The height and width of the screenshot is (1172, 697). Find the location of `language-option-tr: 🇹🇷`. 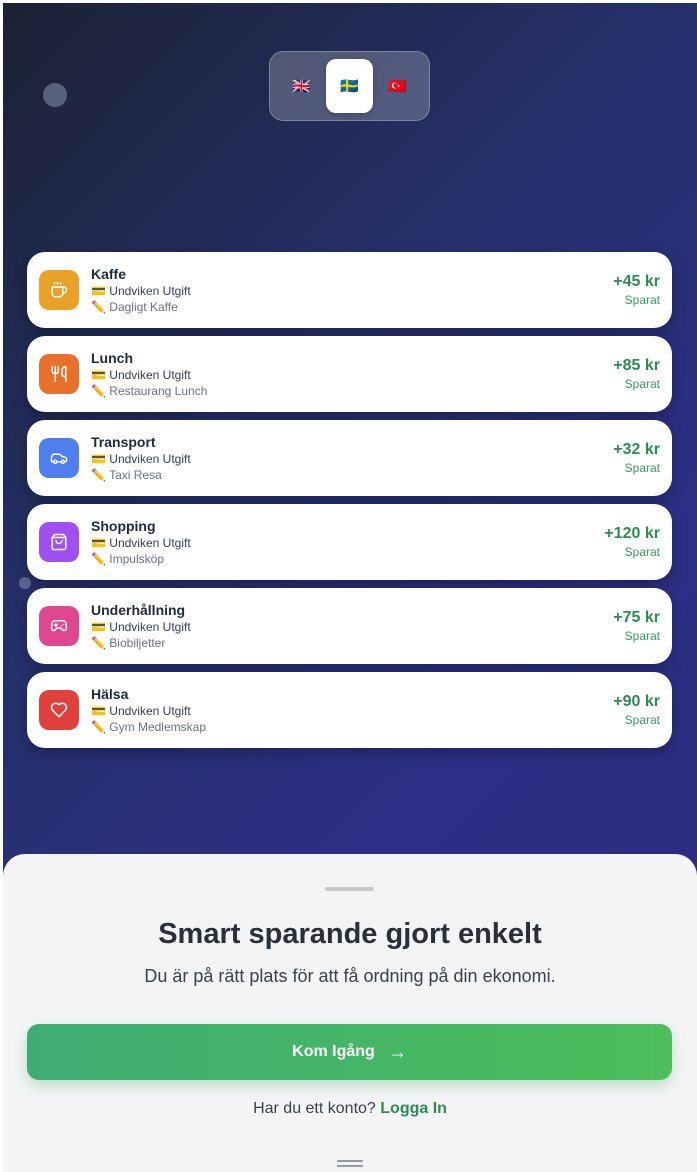

language-option-tr: 🇹🇷 is located at coordinates (397, 86).